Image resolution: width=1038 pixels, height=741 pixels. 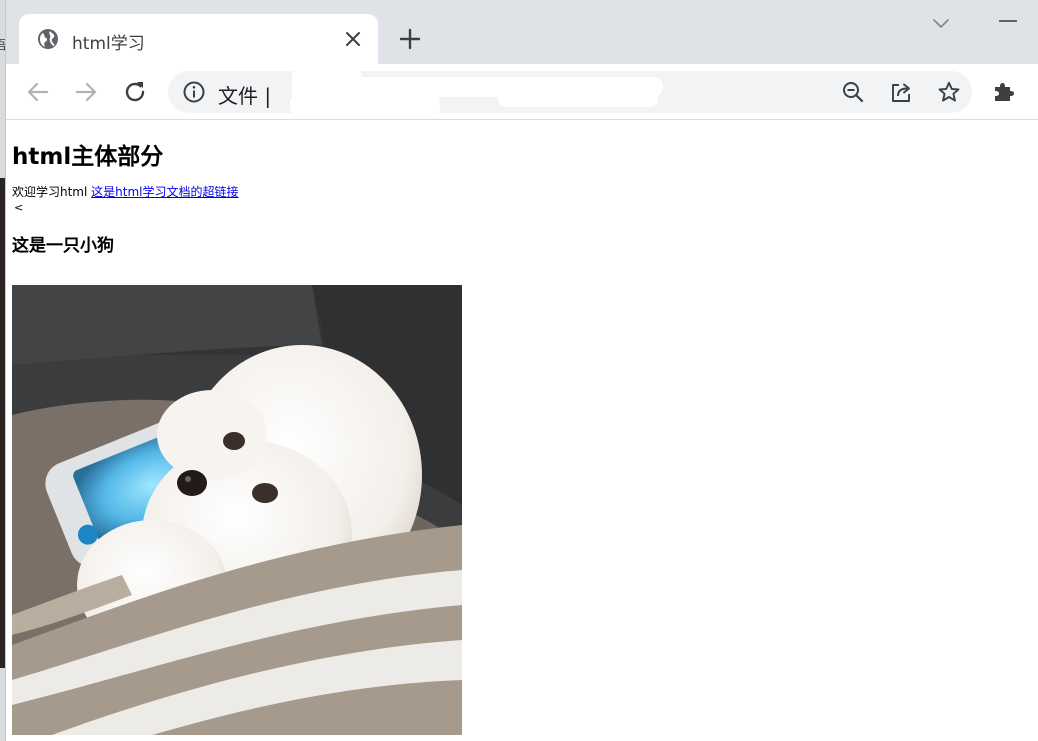 I want to click on close-icon, so click(x=353, y=39).